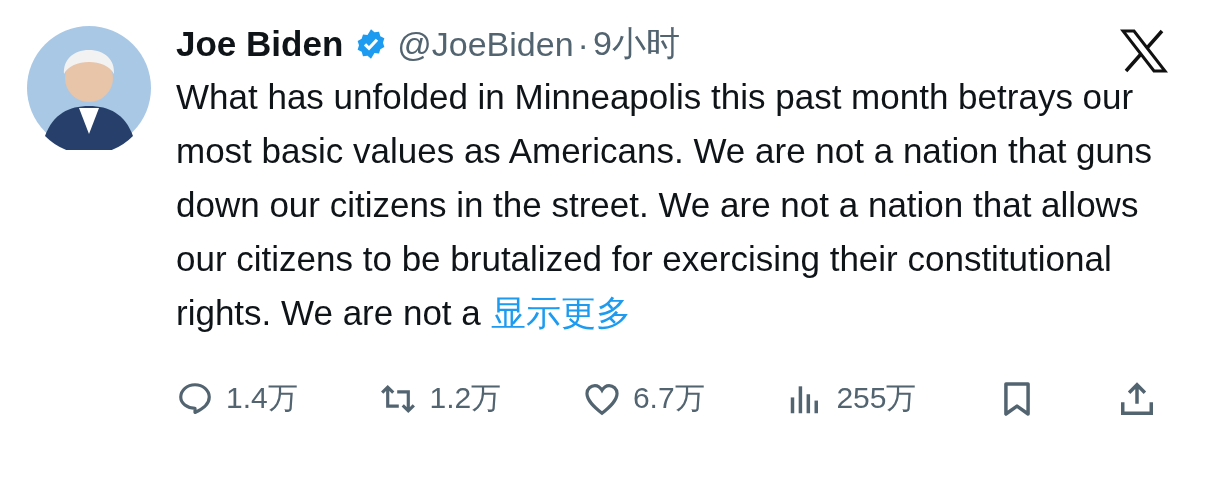 The height and width of the screenshot is (504, 1206). What do you see at coordinates (465, 398) in the screenshot?
I see `action-count: 1.2万` at bounding box center [465, 398].